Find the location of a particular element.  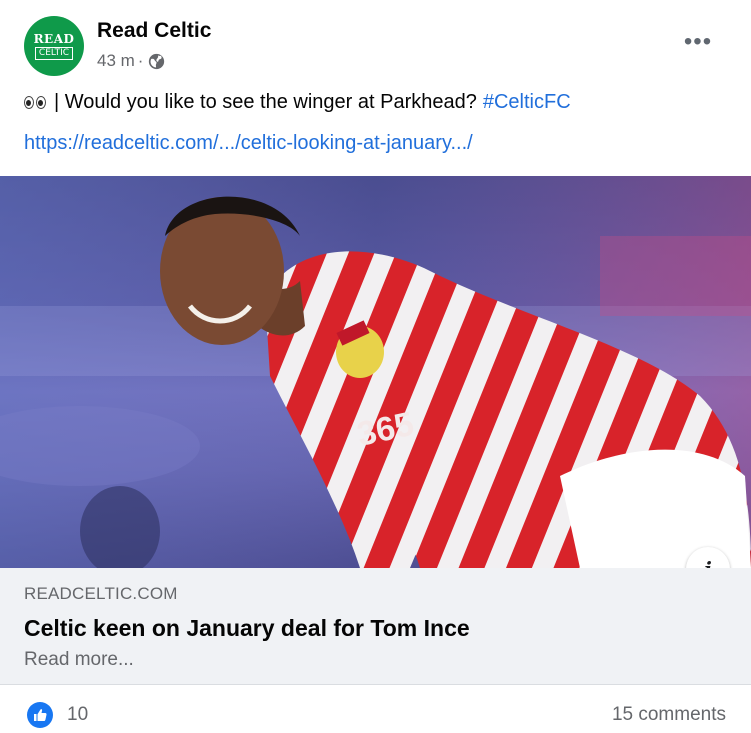

like-icon is located at coordinates (40, 715).